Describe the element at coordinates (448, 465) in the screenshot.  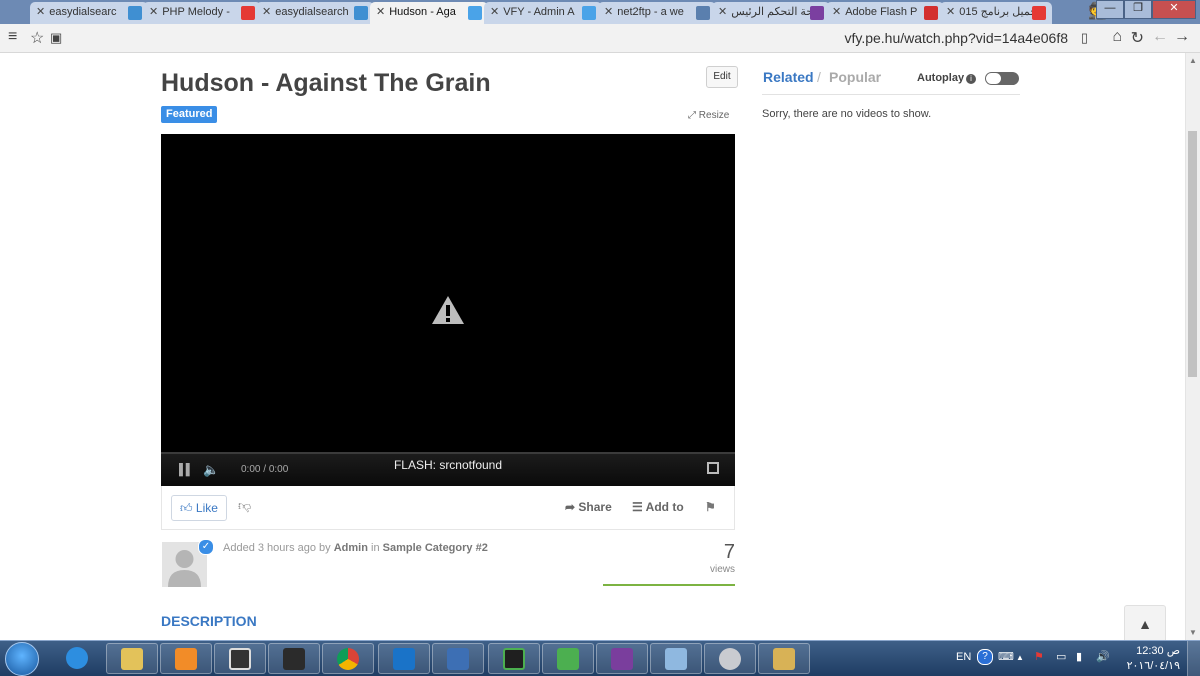
I see `flash-error-message: FLASH: srcnotfound` at that location.